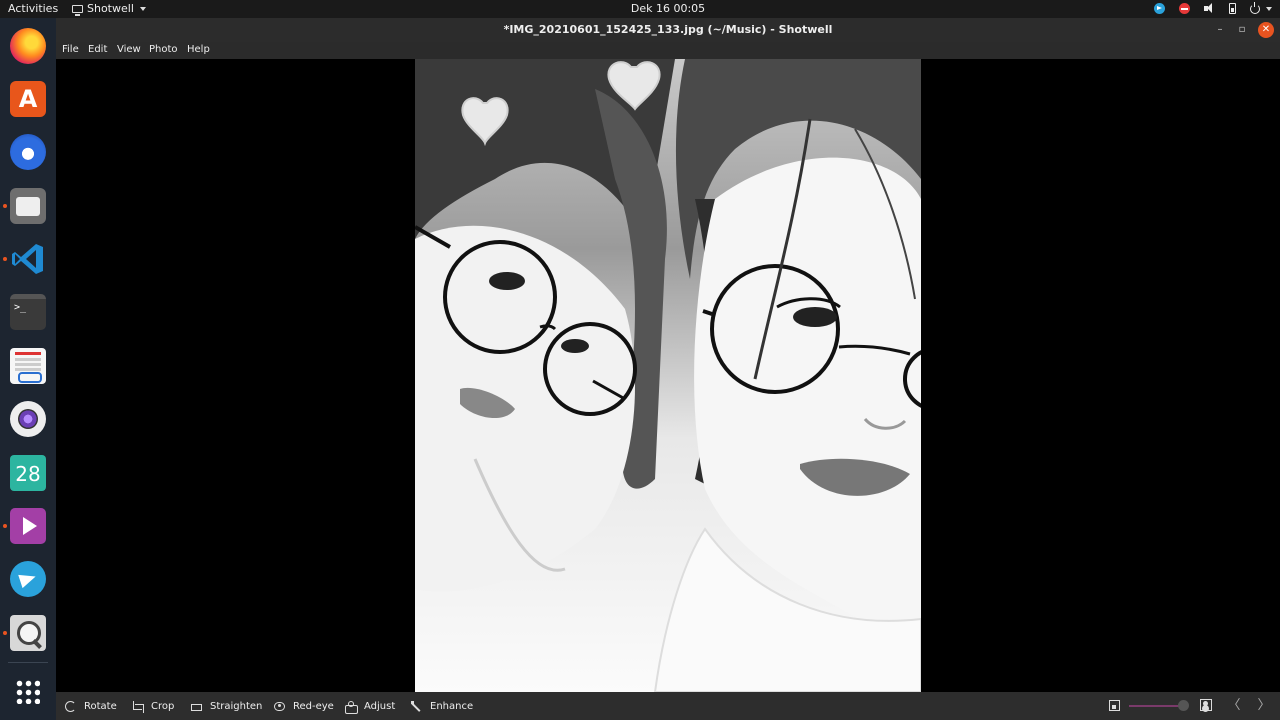 This screenshot has height=720, width=1280. Describe the element at coordinates (28, 99) in the screenshot. I see `ubuntu-software-icon: A` at that location.